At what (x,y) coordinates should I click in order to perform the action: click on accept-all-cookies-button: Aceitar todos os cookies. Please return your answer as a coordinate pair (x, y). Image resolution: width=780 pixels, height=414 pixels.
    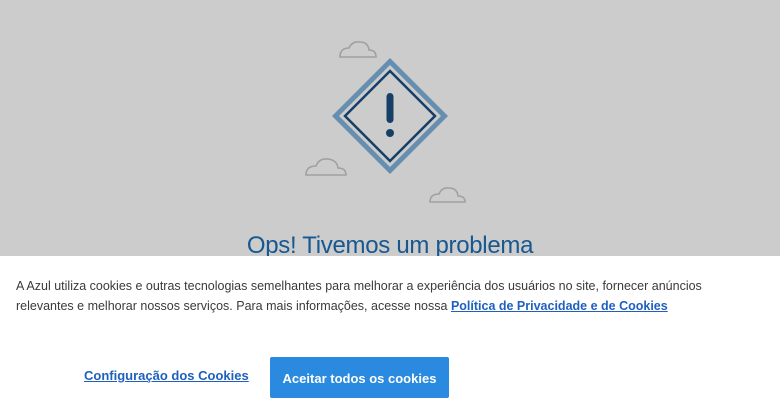
    Looking at the image, I should click on (359, 377).